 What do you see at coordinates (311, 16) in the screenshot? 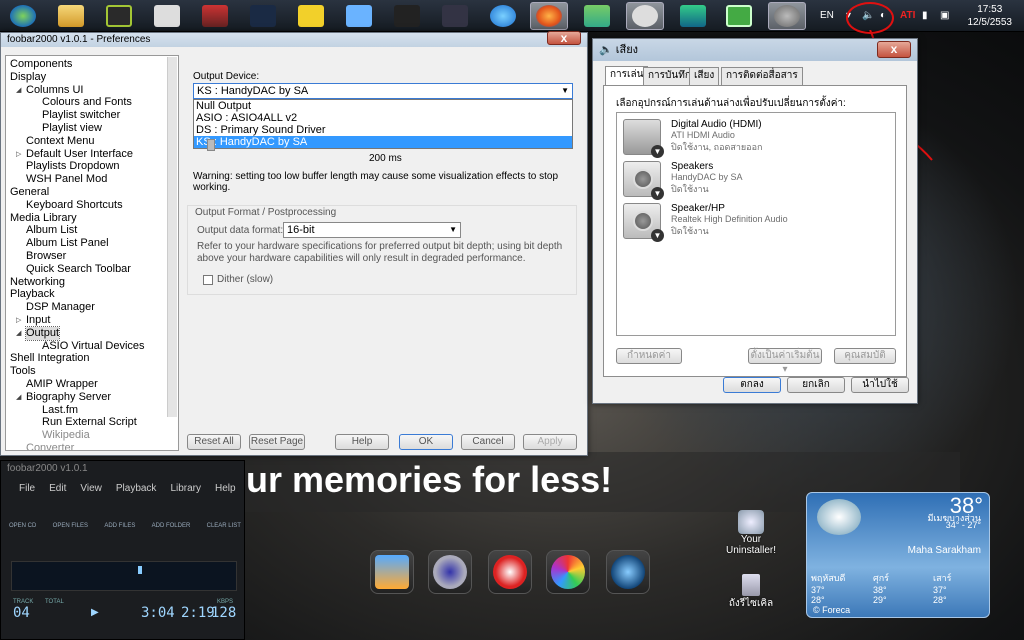
I see `ferrari-icon` at bounding box center [311, 16].